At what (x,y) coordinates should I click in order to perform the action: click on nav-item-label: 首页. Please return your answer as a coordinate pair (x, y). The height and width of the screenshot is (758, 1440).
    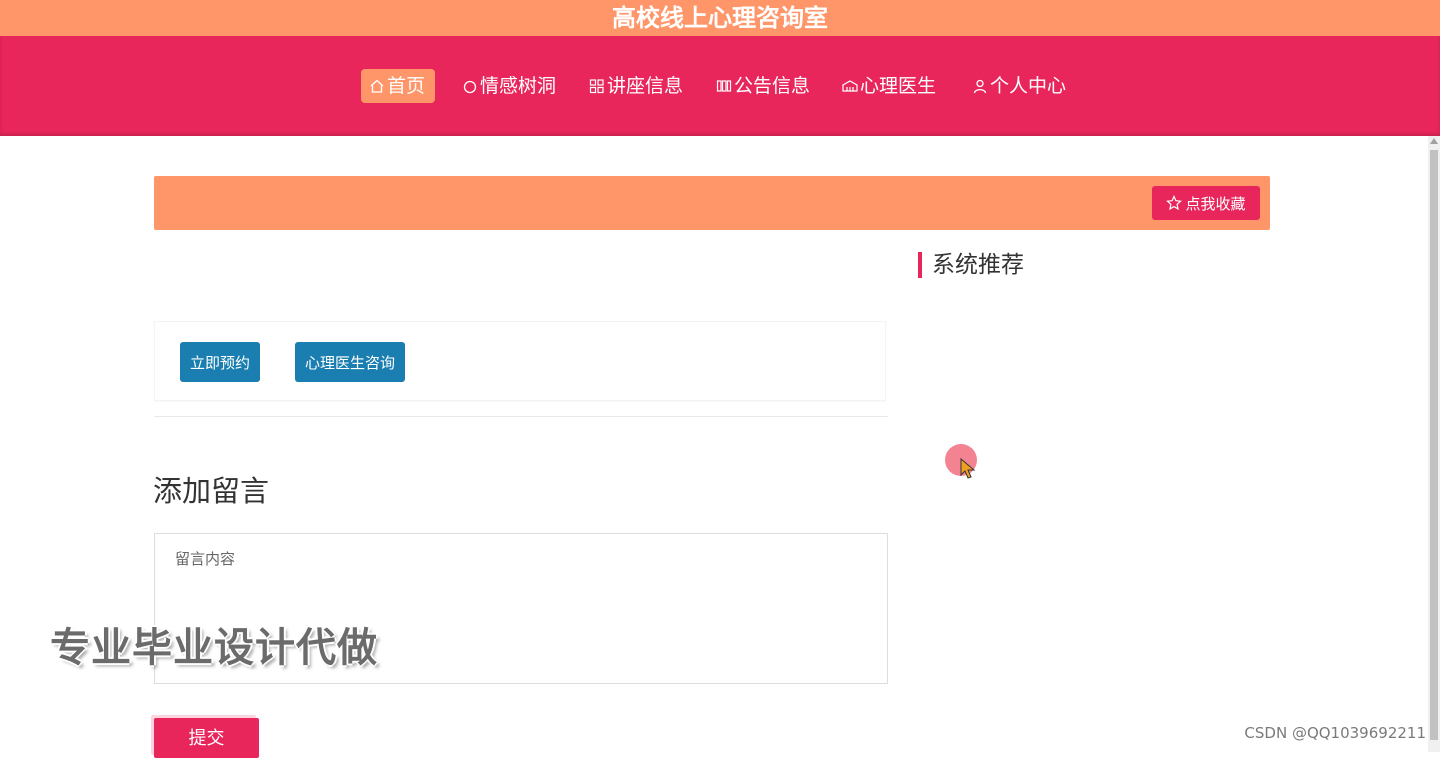
    Looking at the image, I should click on (406, 86).